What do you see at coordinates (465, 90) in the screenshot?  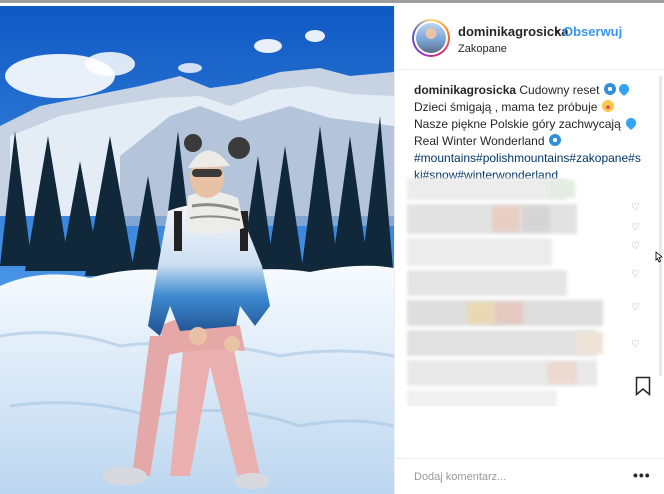 I see `caption-username: dominikagrosicka` at bounding box center [465, 90].